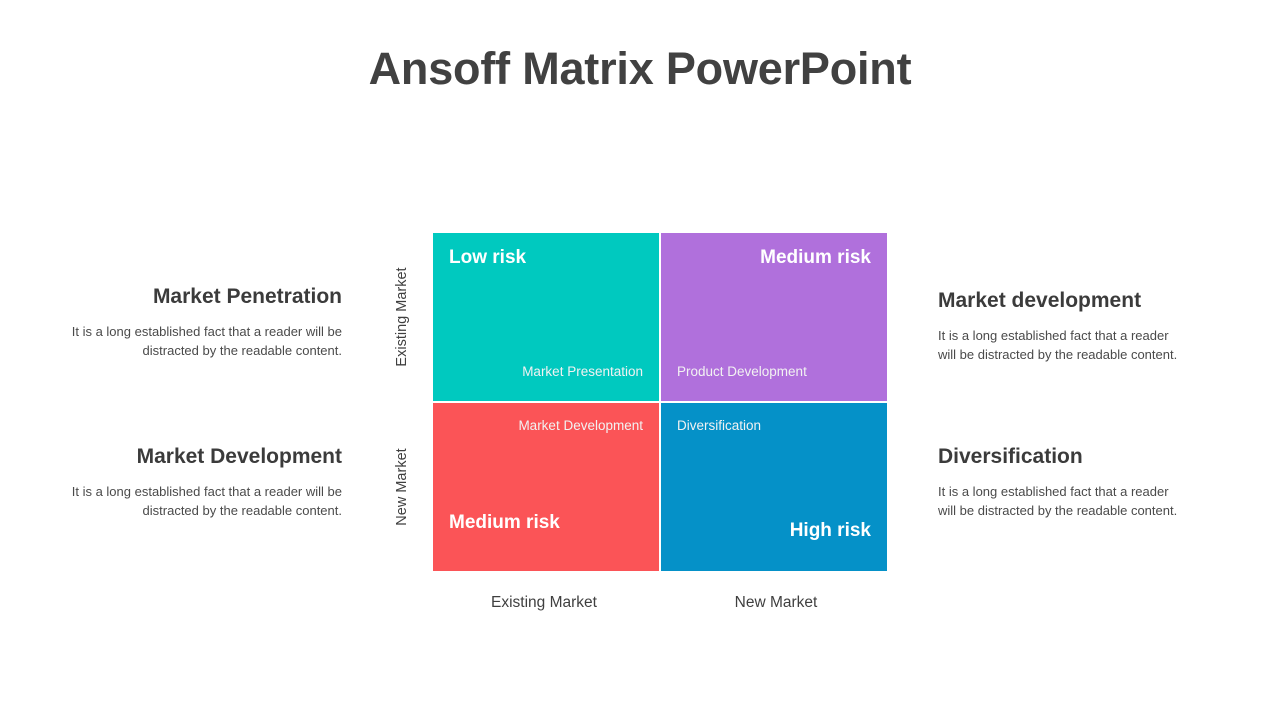  I want to click on page-title: Ansoff Matrix PowerPoint, so click(640, 68).